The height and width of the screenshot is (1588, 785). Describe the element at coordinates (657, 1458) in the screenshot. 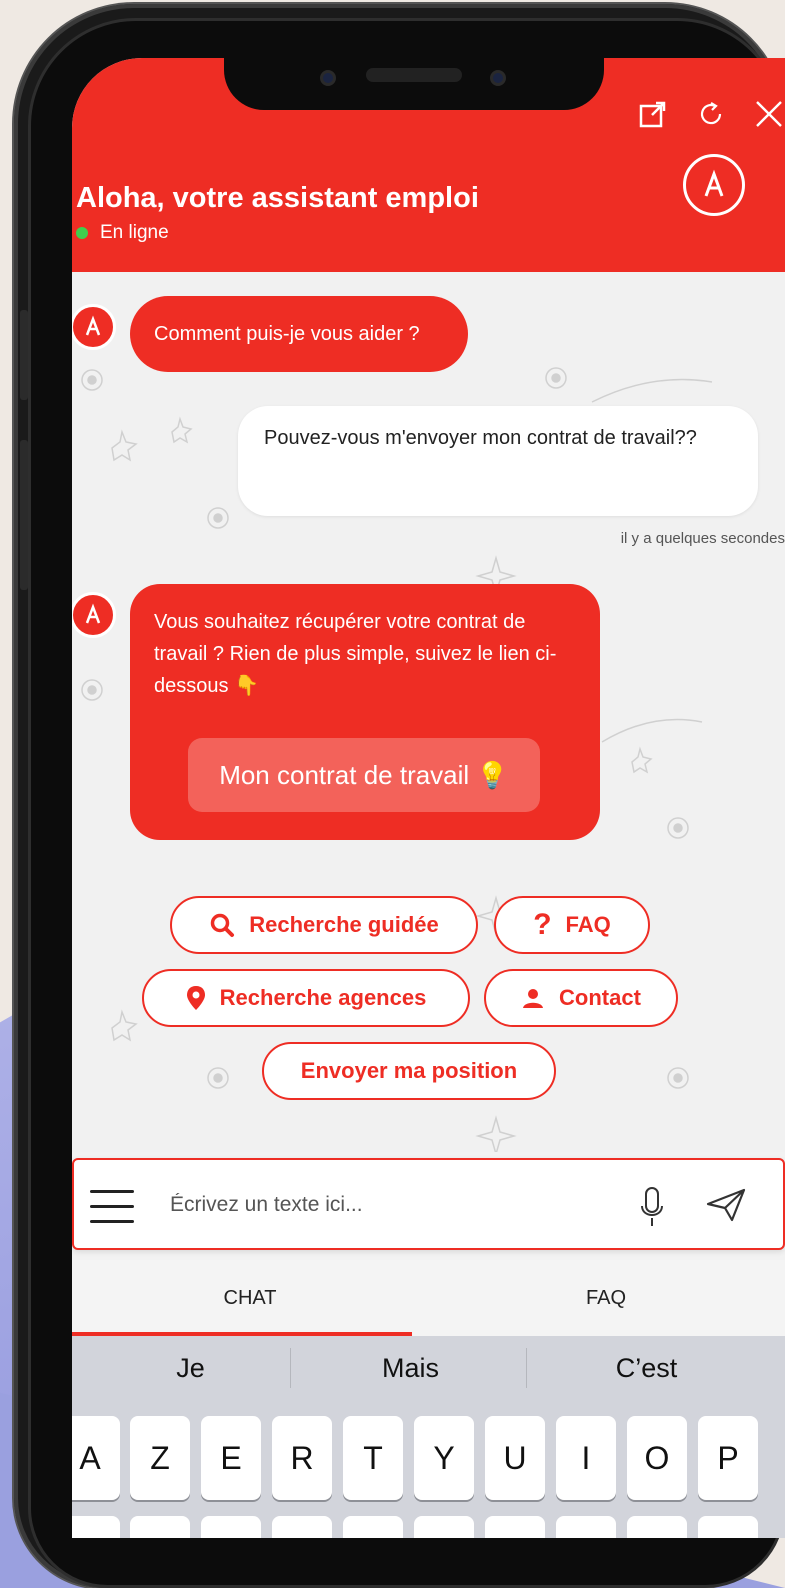

I see `key: O` at that location.